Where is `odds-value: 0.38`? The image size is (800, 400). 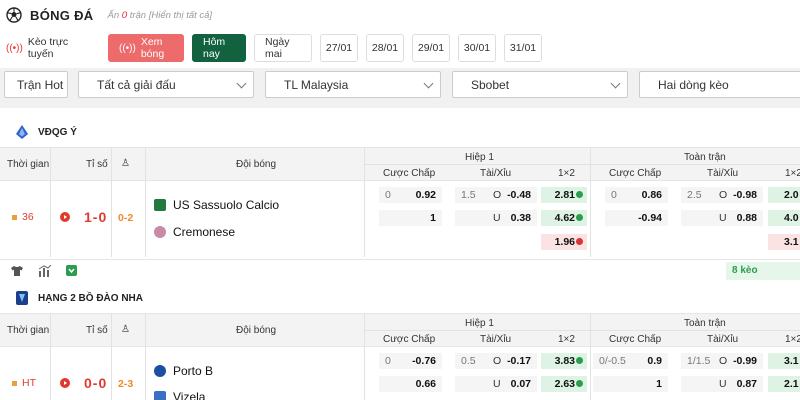 odds-value: 0.38 is located at coordinates (520, 218).